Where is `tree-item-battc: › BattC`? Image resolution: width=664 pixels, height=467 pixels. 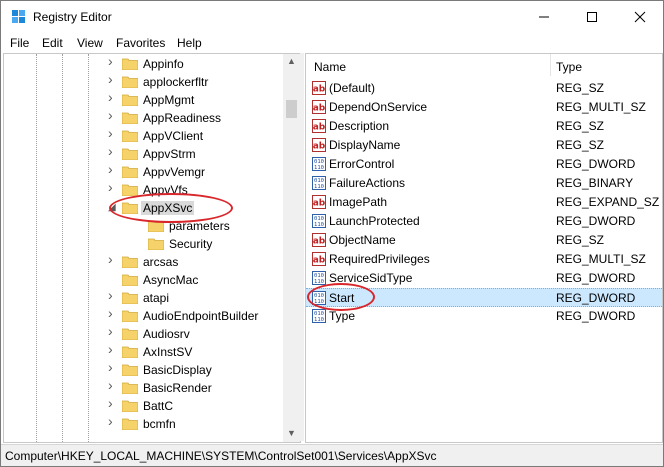
tree-item-battc: › BattC is located at coordinates (143, 405).